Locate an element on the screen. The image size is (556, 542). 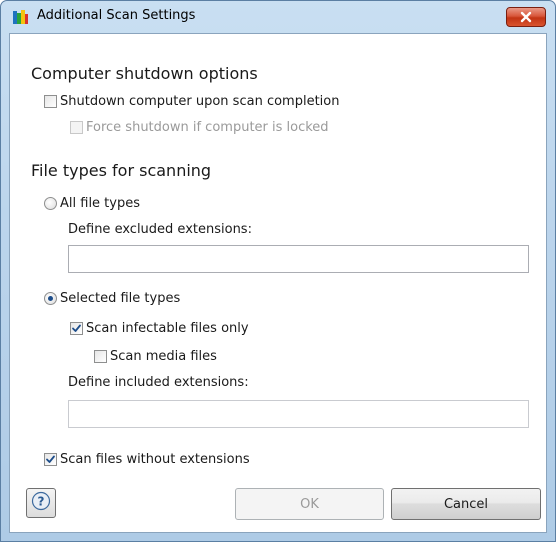
close-button is located at coordinates (526, 17).